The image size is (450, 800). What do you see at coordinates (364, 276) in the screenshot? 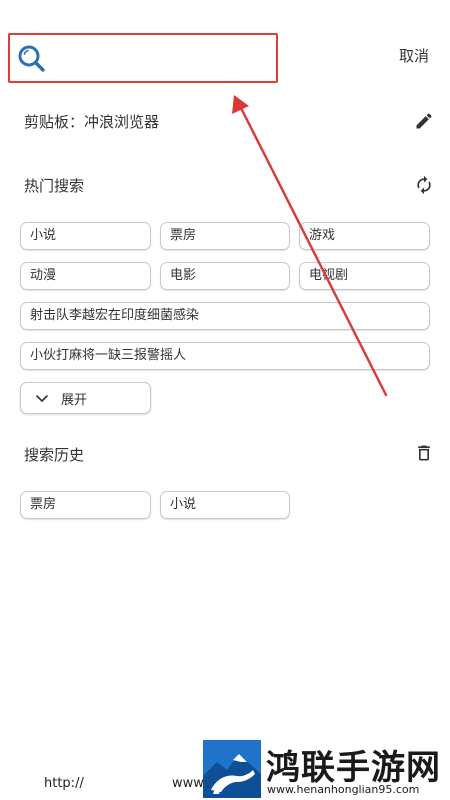
I see `hot-tag-tv-series: 电视剧` at bounding box center [364, 276].